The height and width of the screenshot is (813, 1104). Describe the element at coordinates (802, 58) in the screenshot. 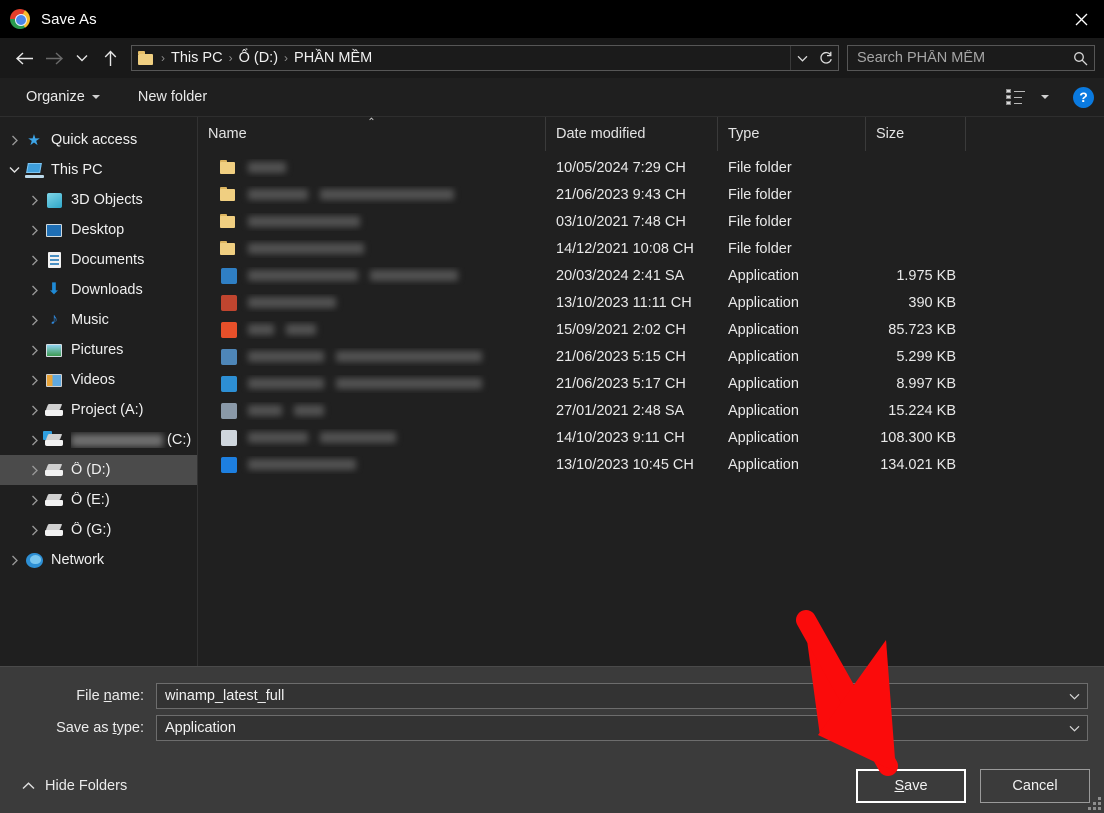

I see `address-chevron-down-icon` at that location.